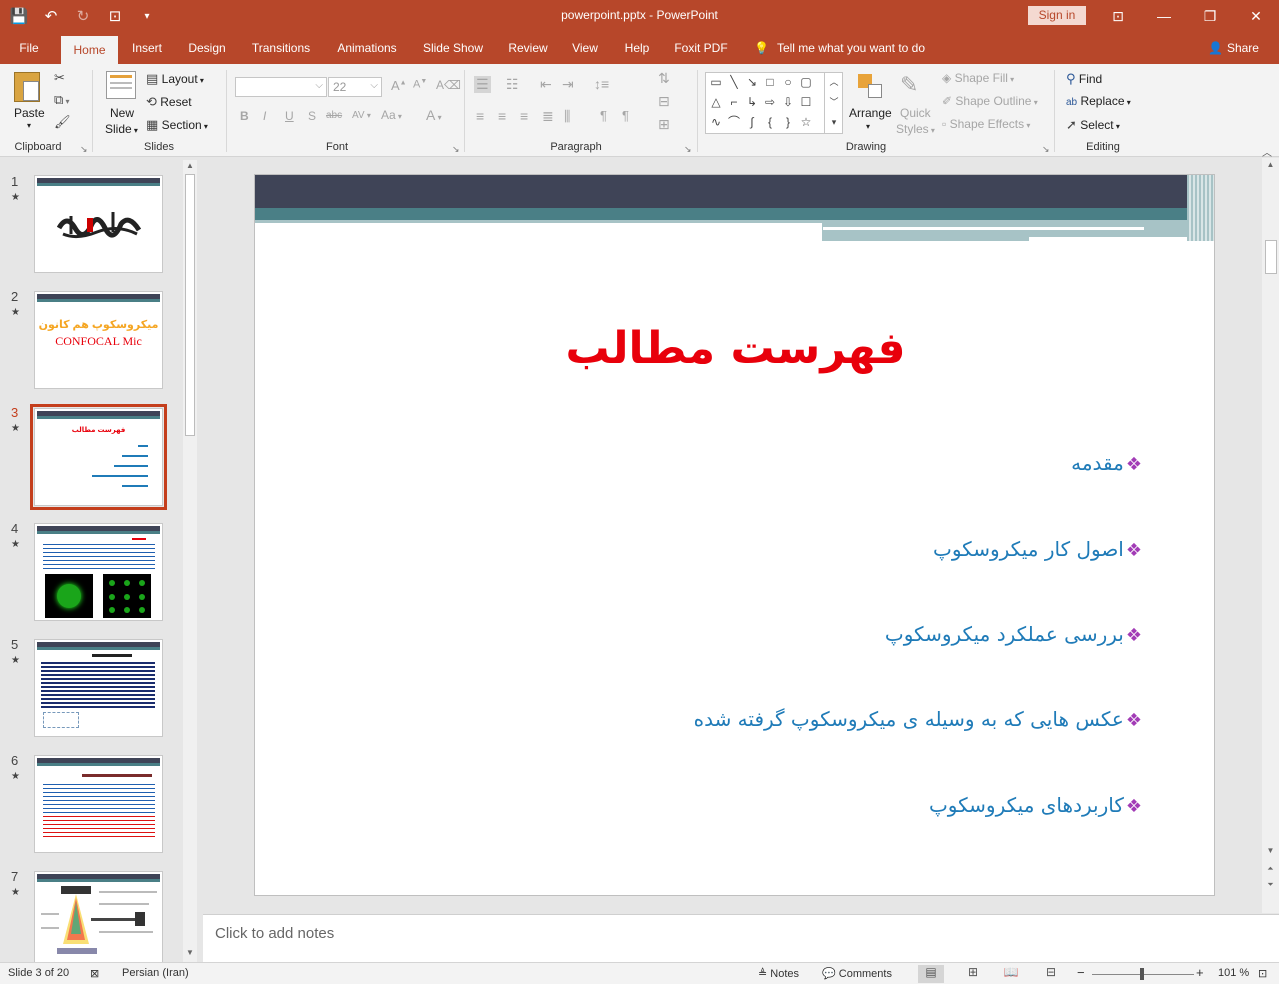 The width and height of the screenshot is (1279, 984). I want to click on bullet-item: ❖بررسی عملکرد میکروسکوپ, so click(1013, 634).